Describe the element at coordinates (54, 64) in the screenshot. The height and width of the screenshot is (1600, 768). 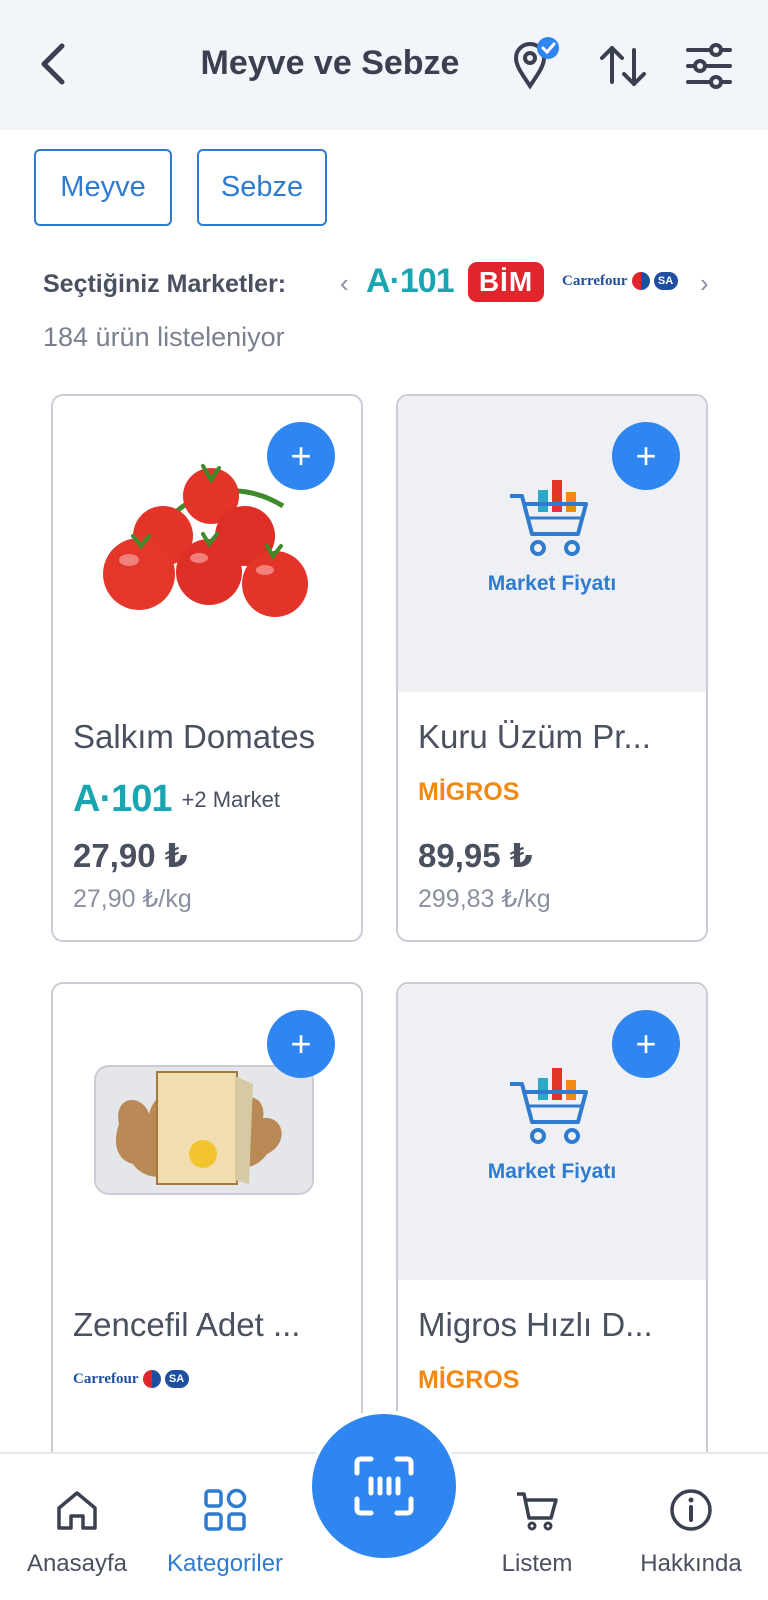
I see `back-arrow-icon` at that location.